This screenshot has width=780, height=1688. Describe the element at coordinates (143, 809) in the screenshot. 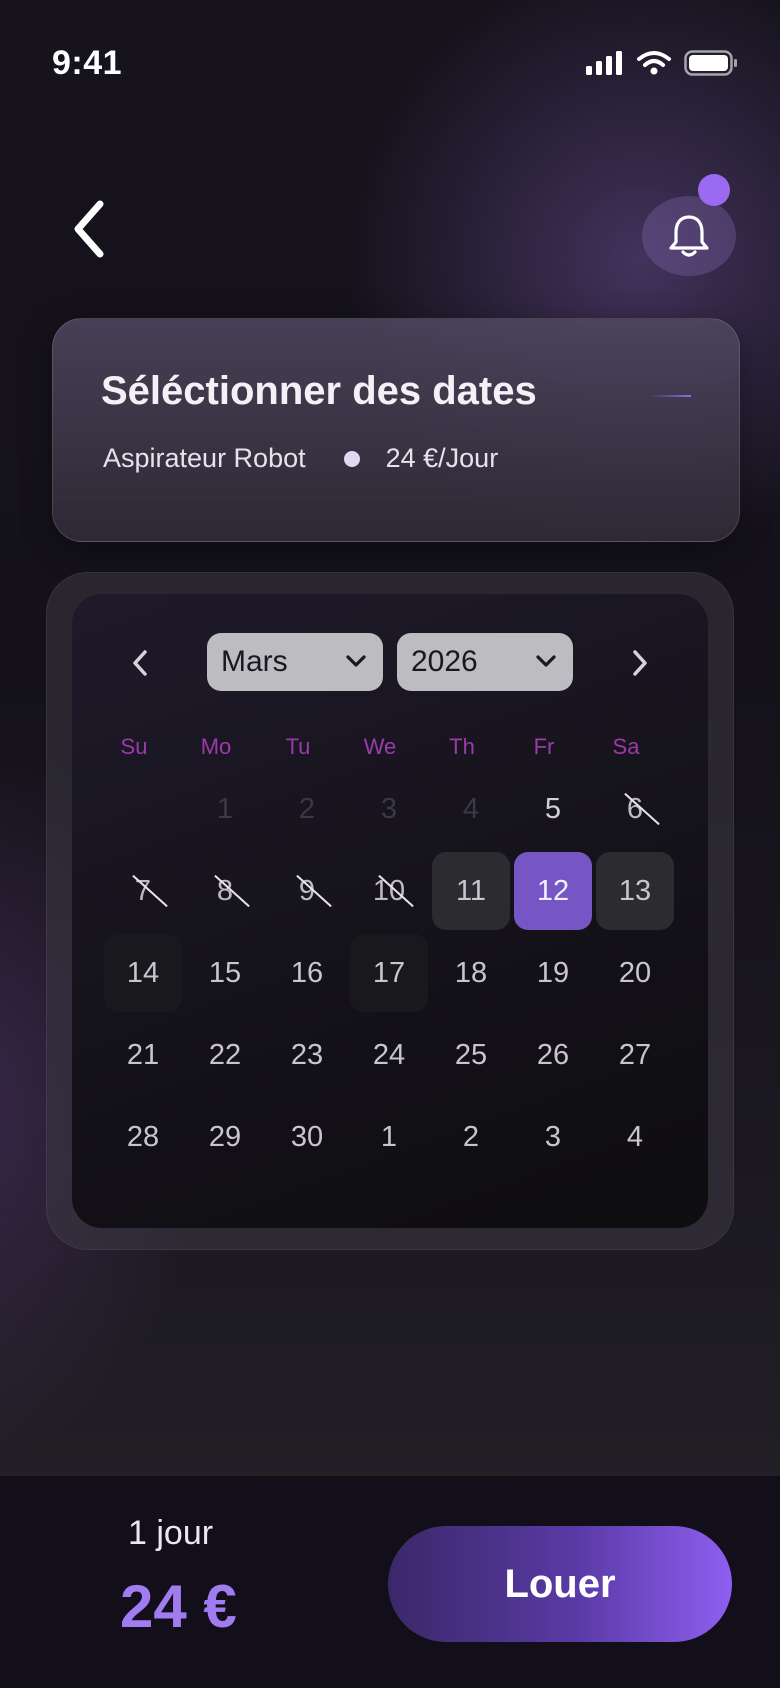

I see `calendar-day-empty` at that location.